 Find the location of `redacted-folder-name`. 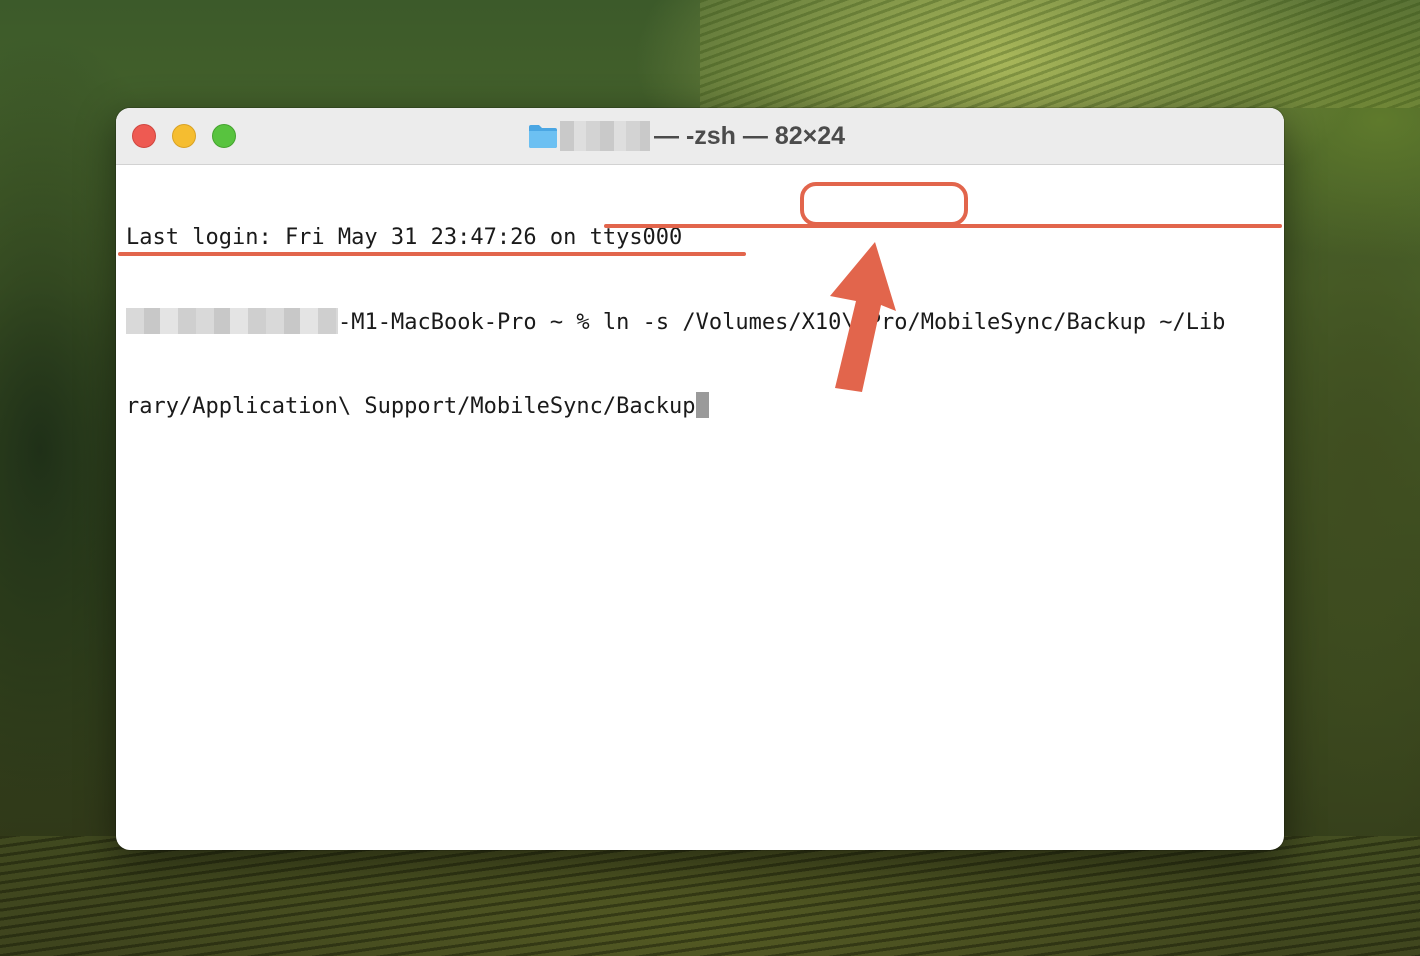

redacted-folder-name is located at coordinates (605, 136).